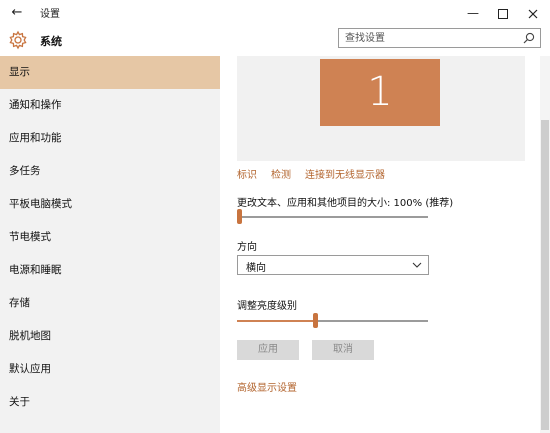  Describe the element at coordinates (345, 173) in the screenshot. I see `connect-wireless-display-link: 连接到无线显示器` at that location.